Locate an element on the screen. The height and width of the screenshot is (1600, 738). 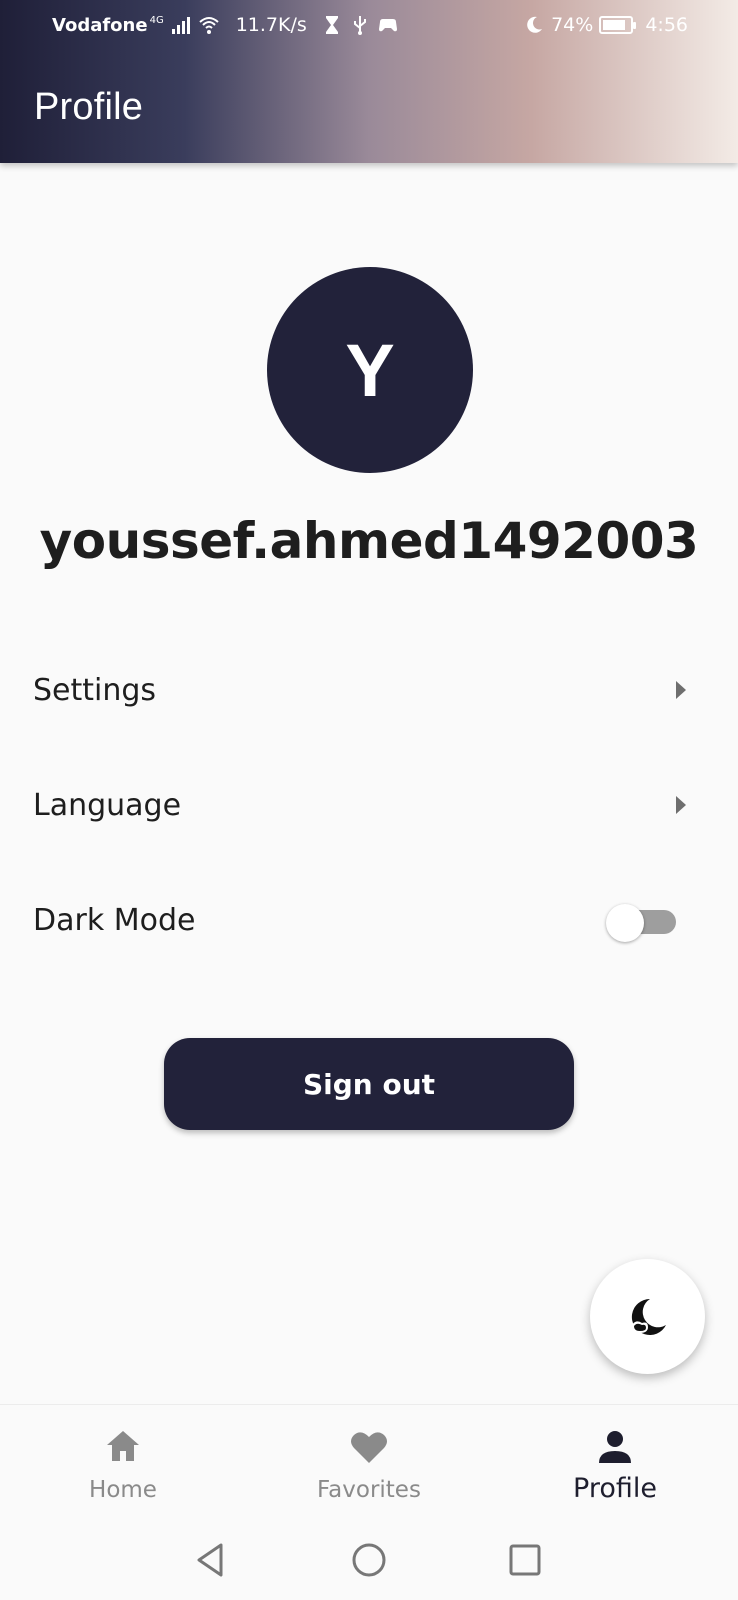
language-label: Language is located at coordinates (107, 805).